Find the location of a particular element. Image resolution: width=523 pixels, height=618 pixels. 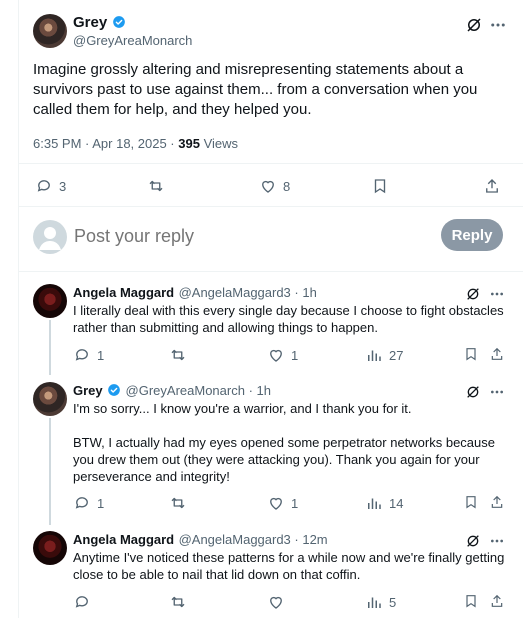

reply-header: Angela Maggard @AngelaMaggard3 · 12m is located at coordinates (200, 540).